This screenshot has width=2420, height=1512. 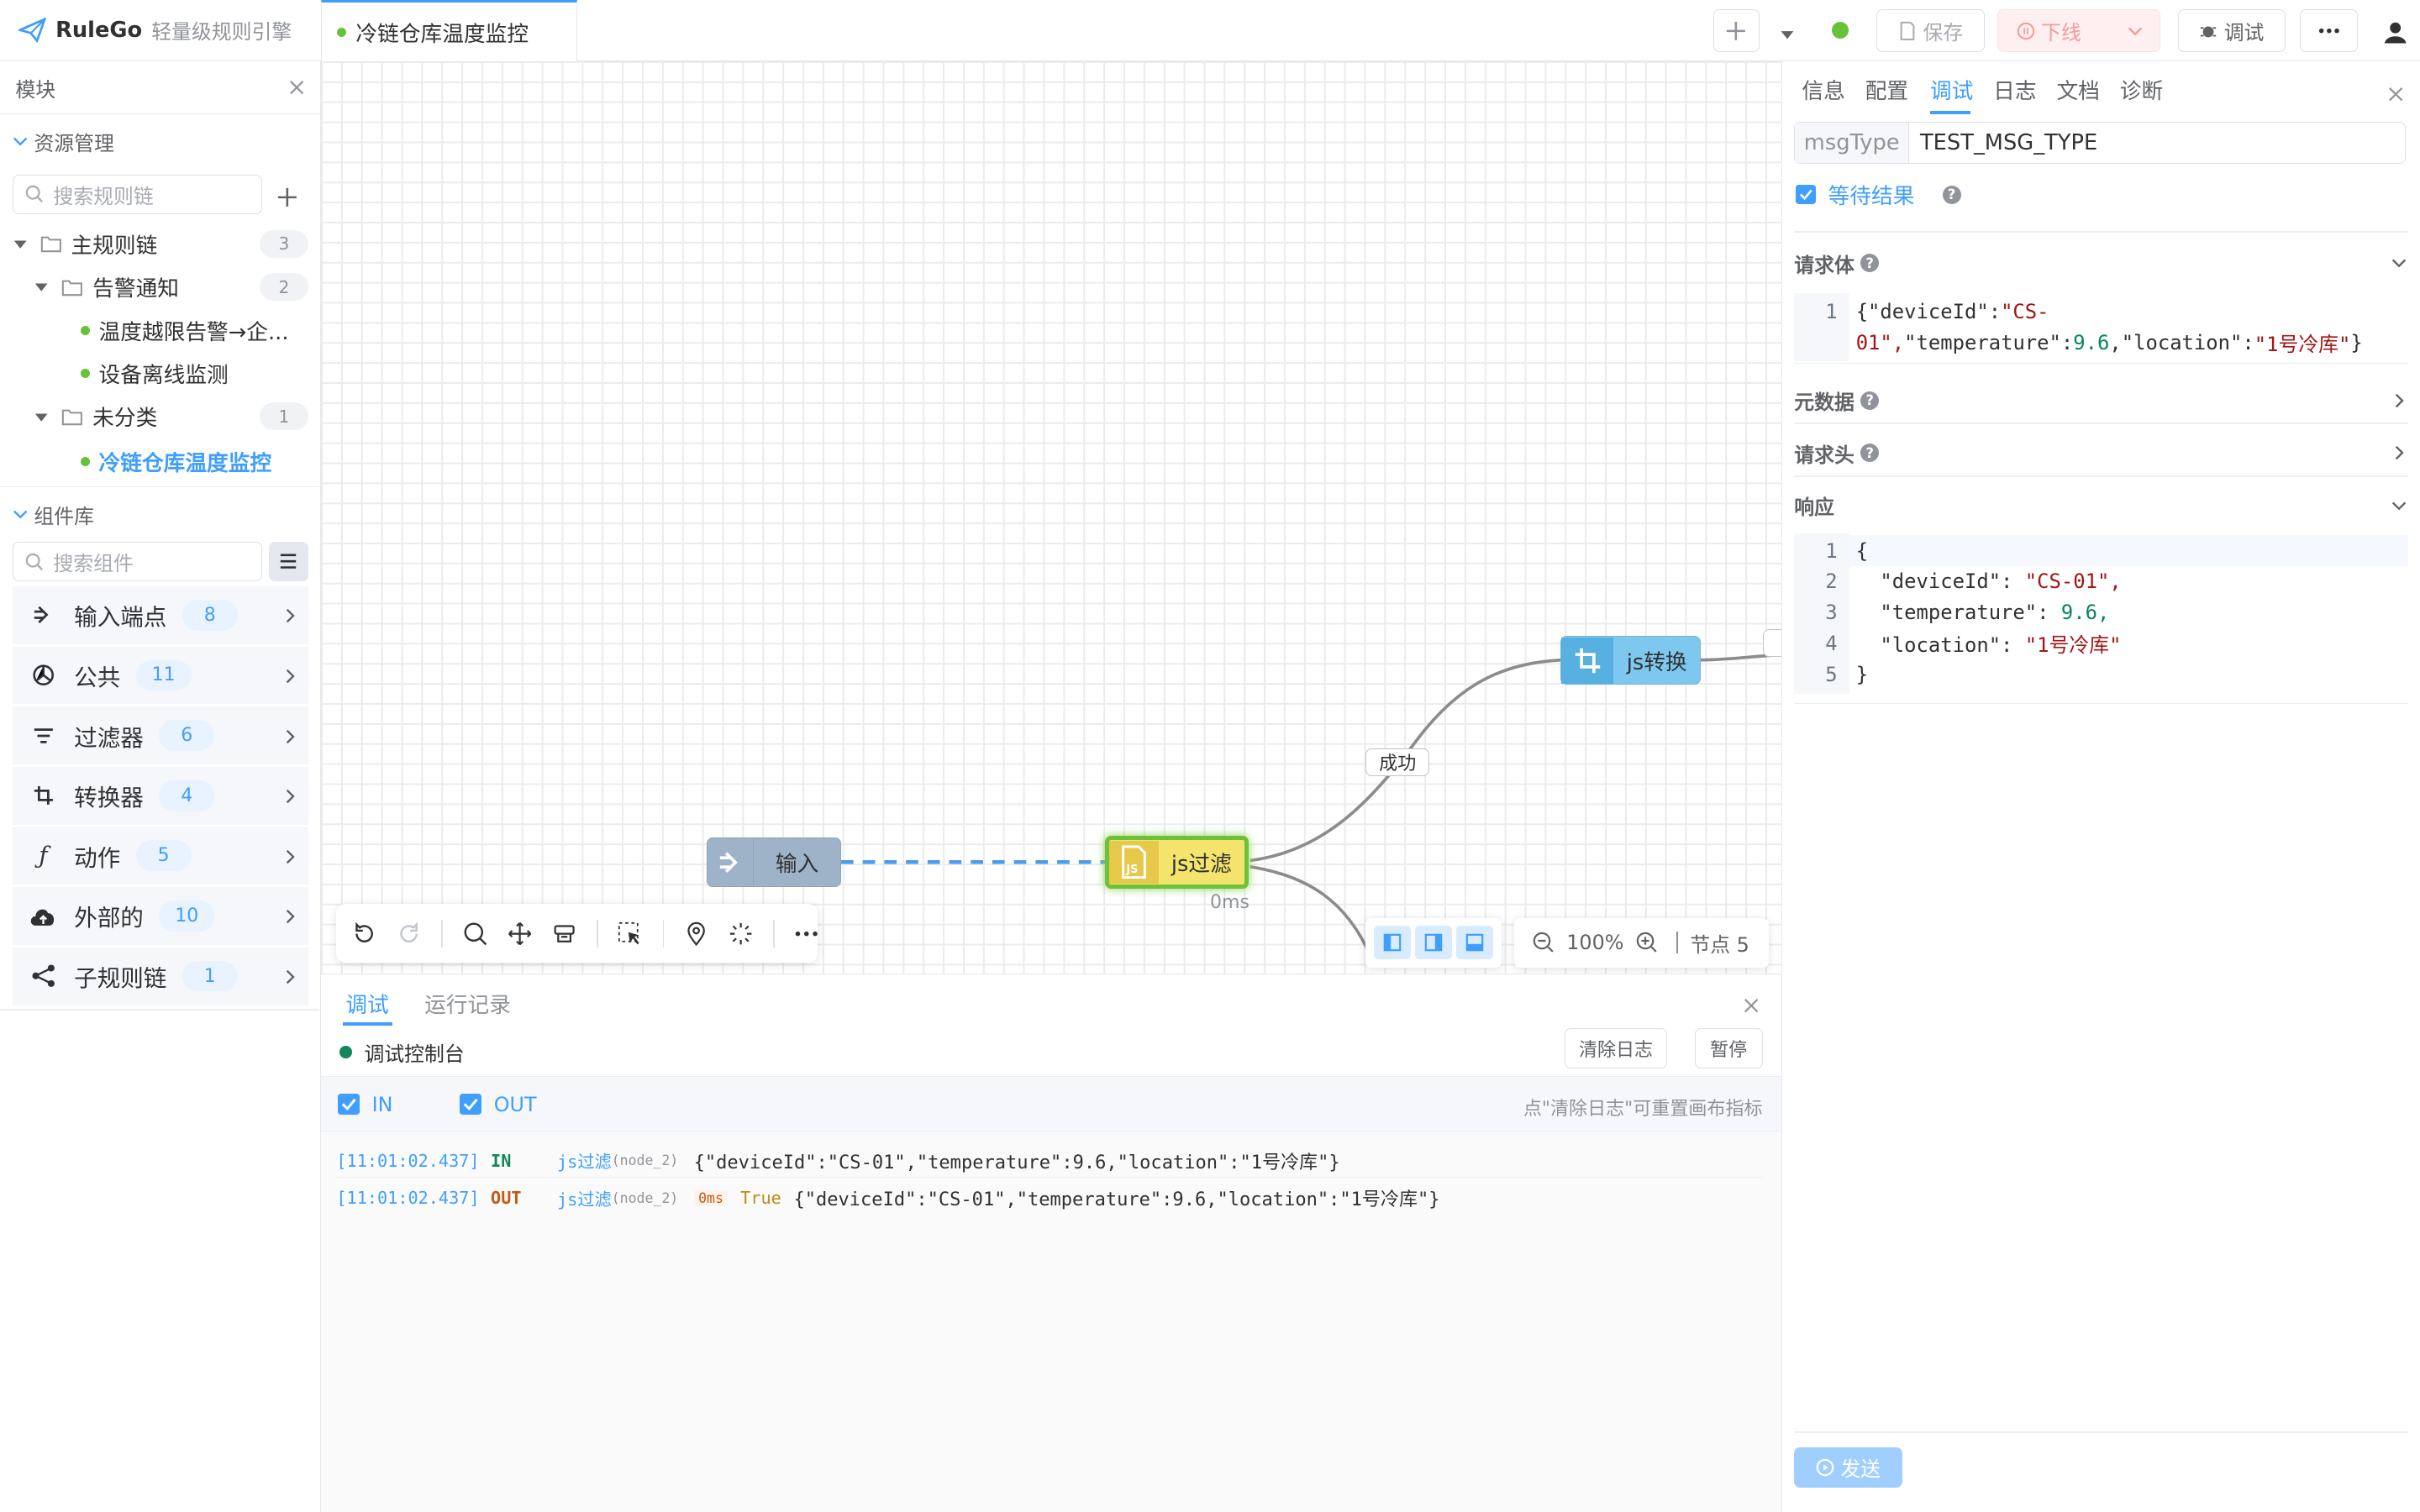 I want to click on node-input: 输入, so click(x=774, y=862).